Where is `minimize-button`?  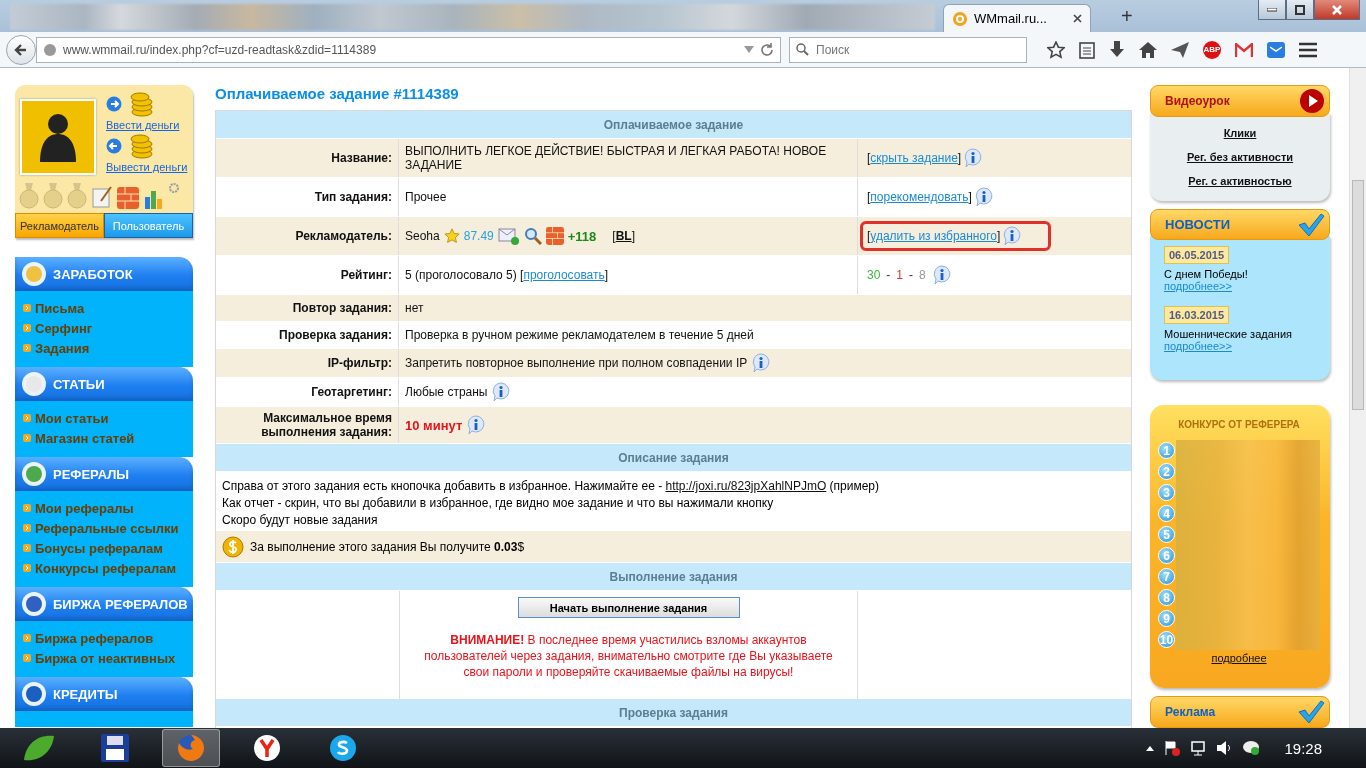
minimize-button is located at coordinates (1272, 10).